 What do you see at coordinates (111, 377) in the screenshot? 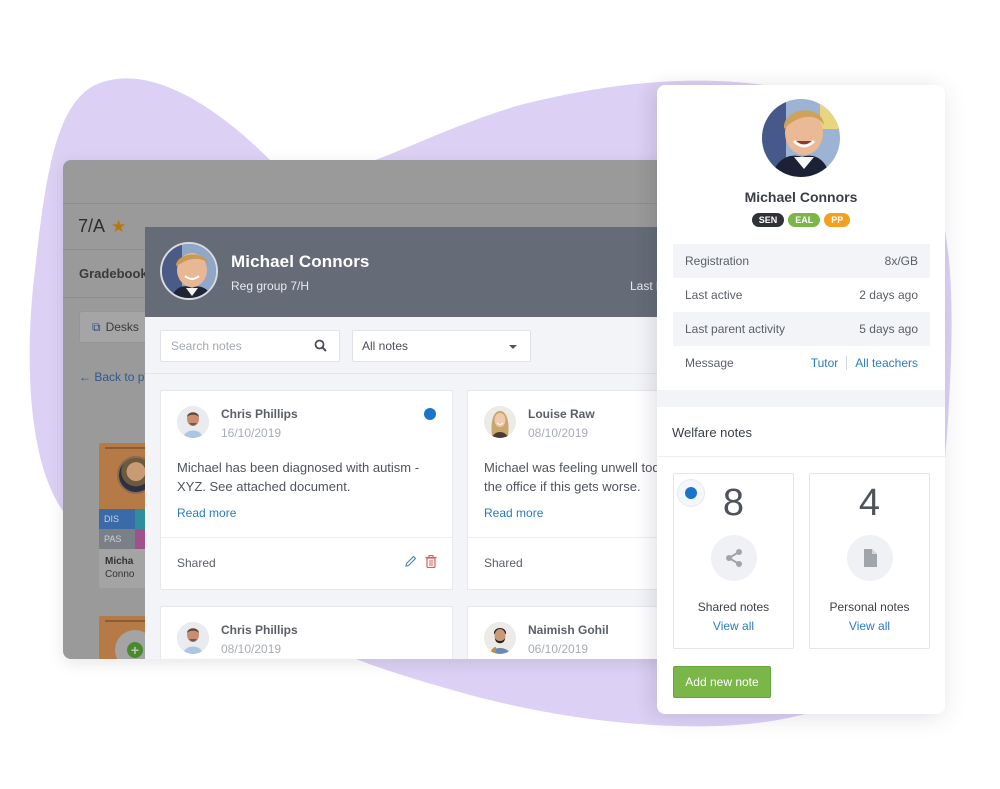
I see `back-link: ← Back to p` at bounding box center [111, 377].